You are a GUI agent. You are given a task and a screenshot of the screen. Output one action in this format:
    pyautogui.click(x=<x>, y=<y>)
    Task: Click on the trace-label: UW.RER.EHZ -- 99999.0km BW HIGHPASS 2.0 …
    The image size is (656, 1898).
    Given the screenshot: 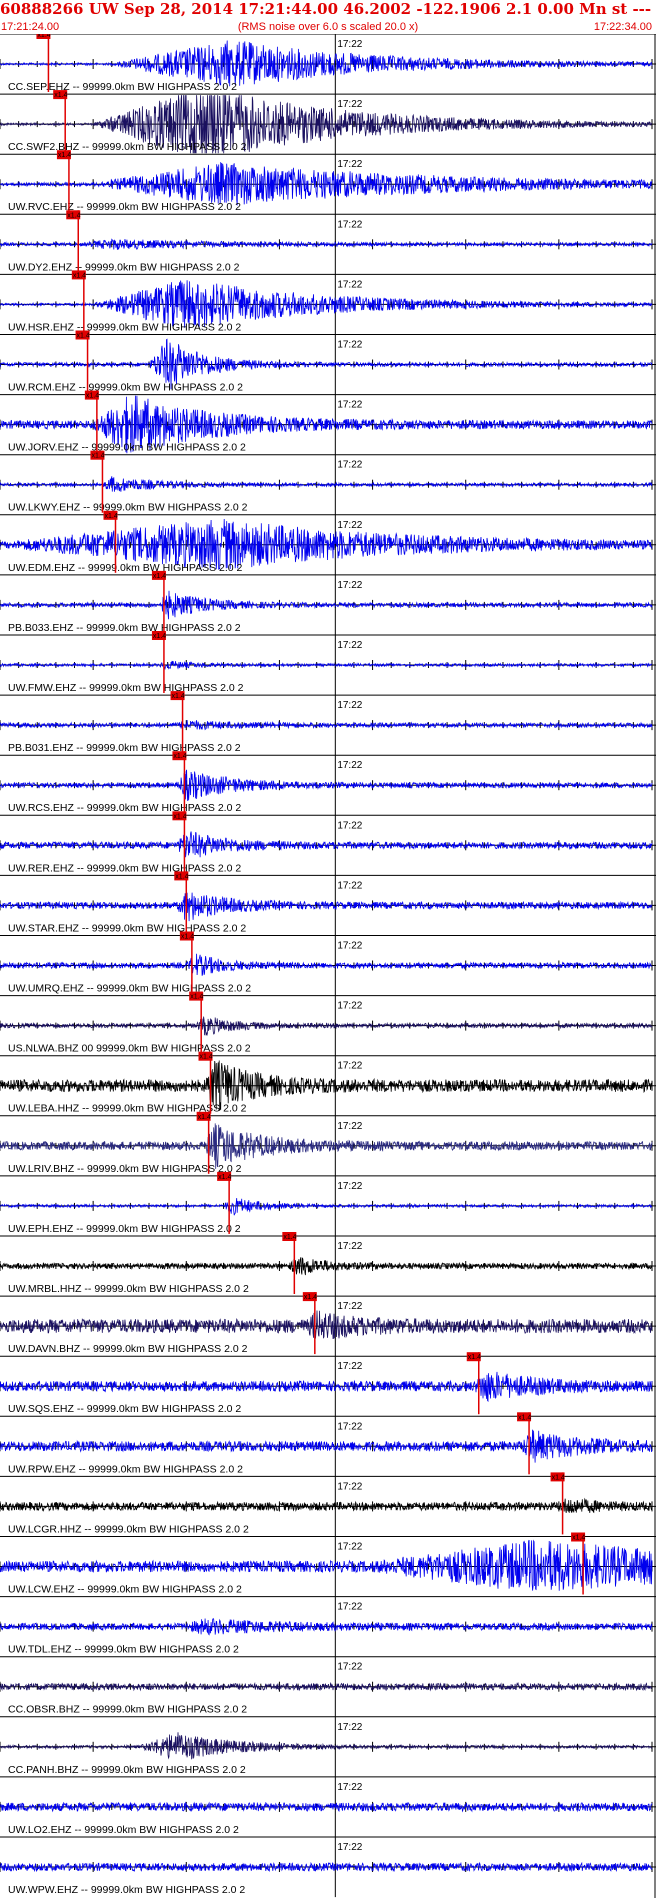 What is the action you would take?
    pyautogui.click(x=124, y=868)
    